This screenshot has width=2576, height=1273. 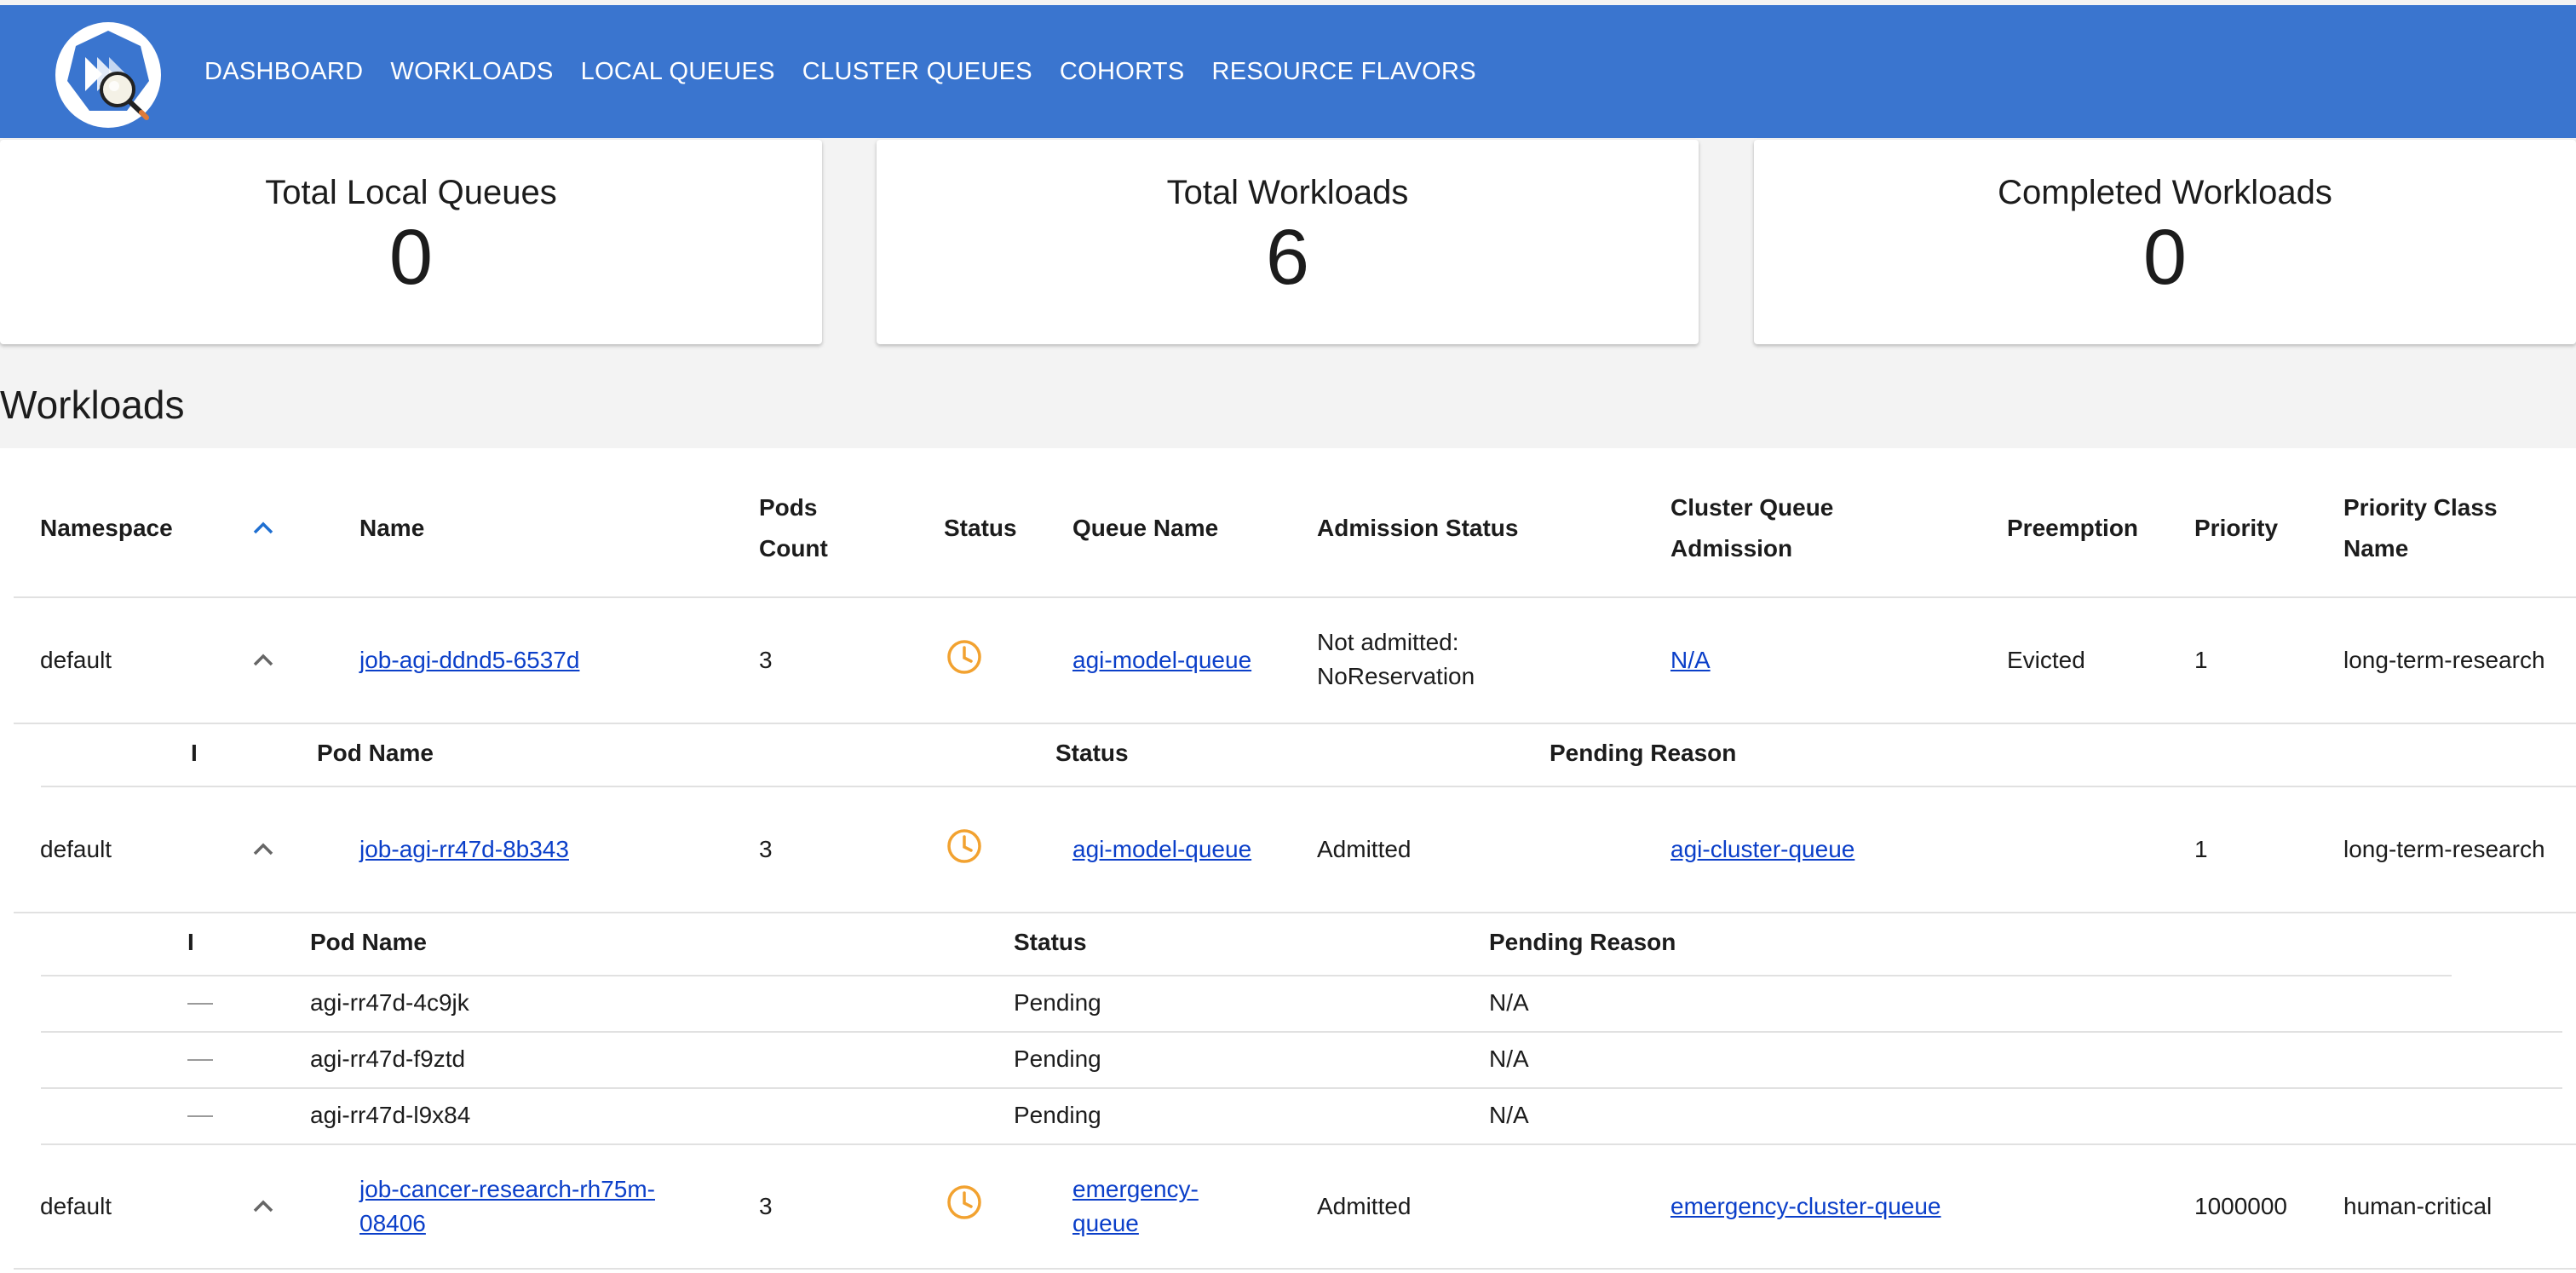 I want to click on nav-cluster-queues: CLUSTER QUEUES, so click(x=917, y=72).